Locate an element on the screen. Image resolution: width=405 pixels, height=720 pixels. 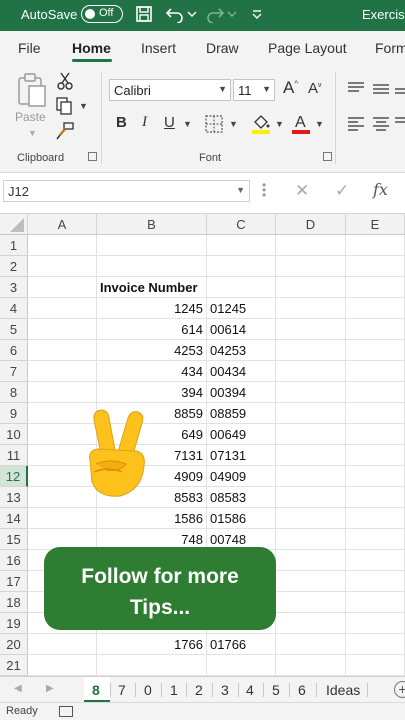
tab-home: Home is located at coordinates (91, 48).